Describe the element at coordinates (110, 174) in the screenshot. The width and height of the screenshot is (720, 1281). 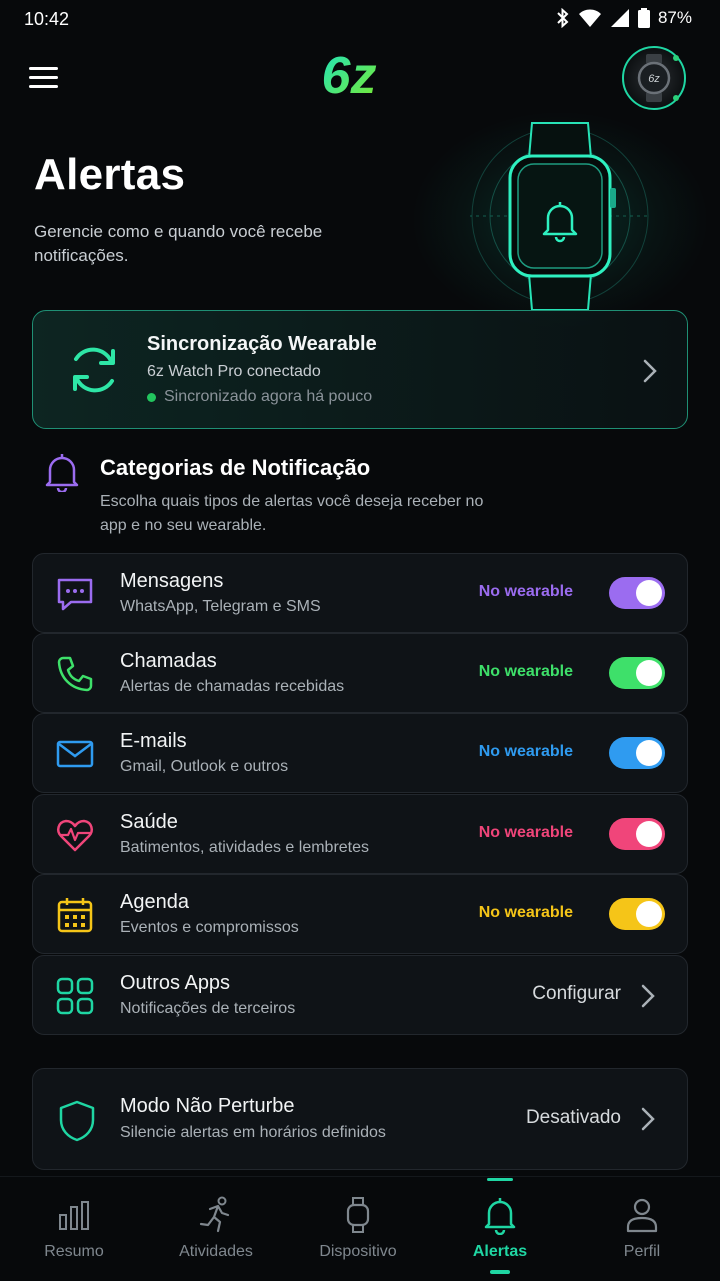
I see `page-title: Alertas` at that location.